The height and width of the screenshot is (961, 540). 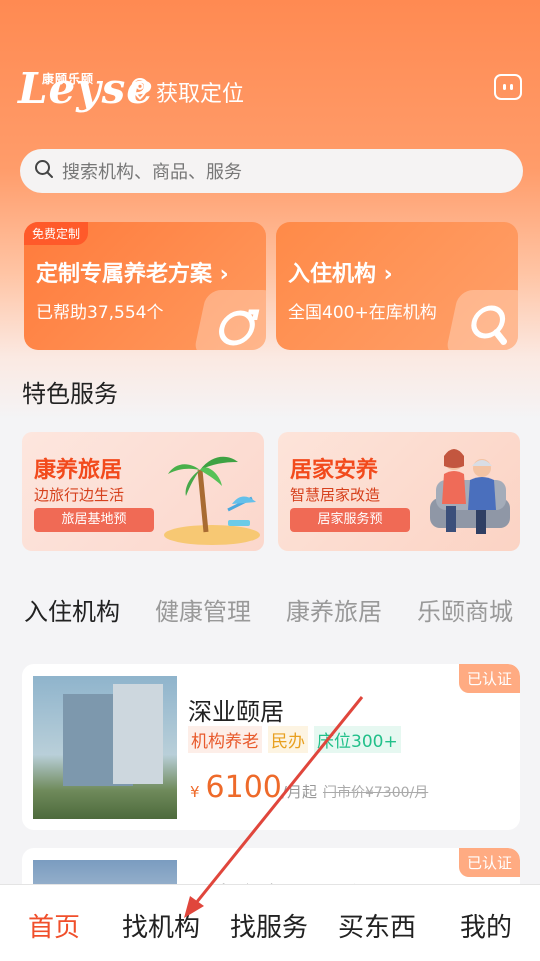 I want to click on facility-card-title: 入住机构 ›, so click(x=340, y=274).